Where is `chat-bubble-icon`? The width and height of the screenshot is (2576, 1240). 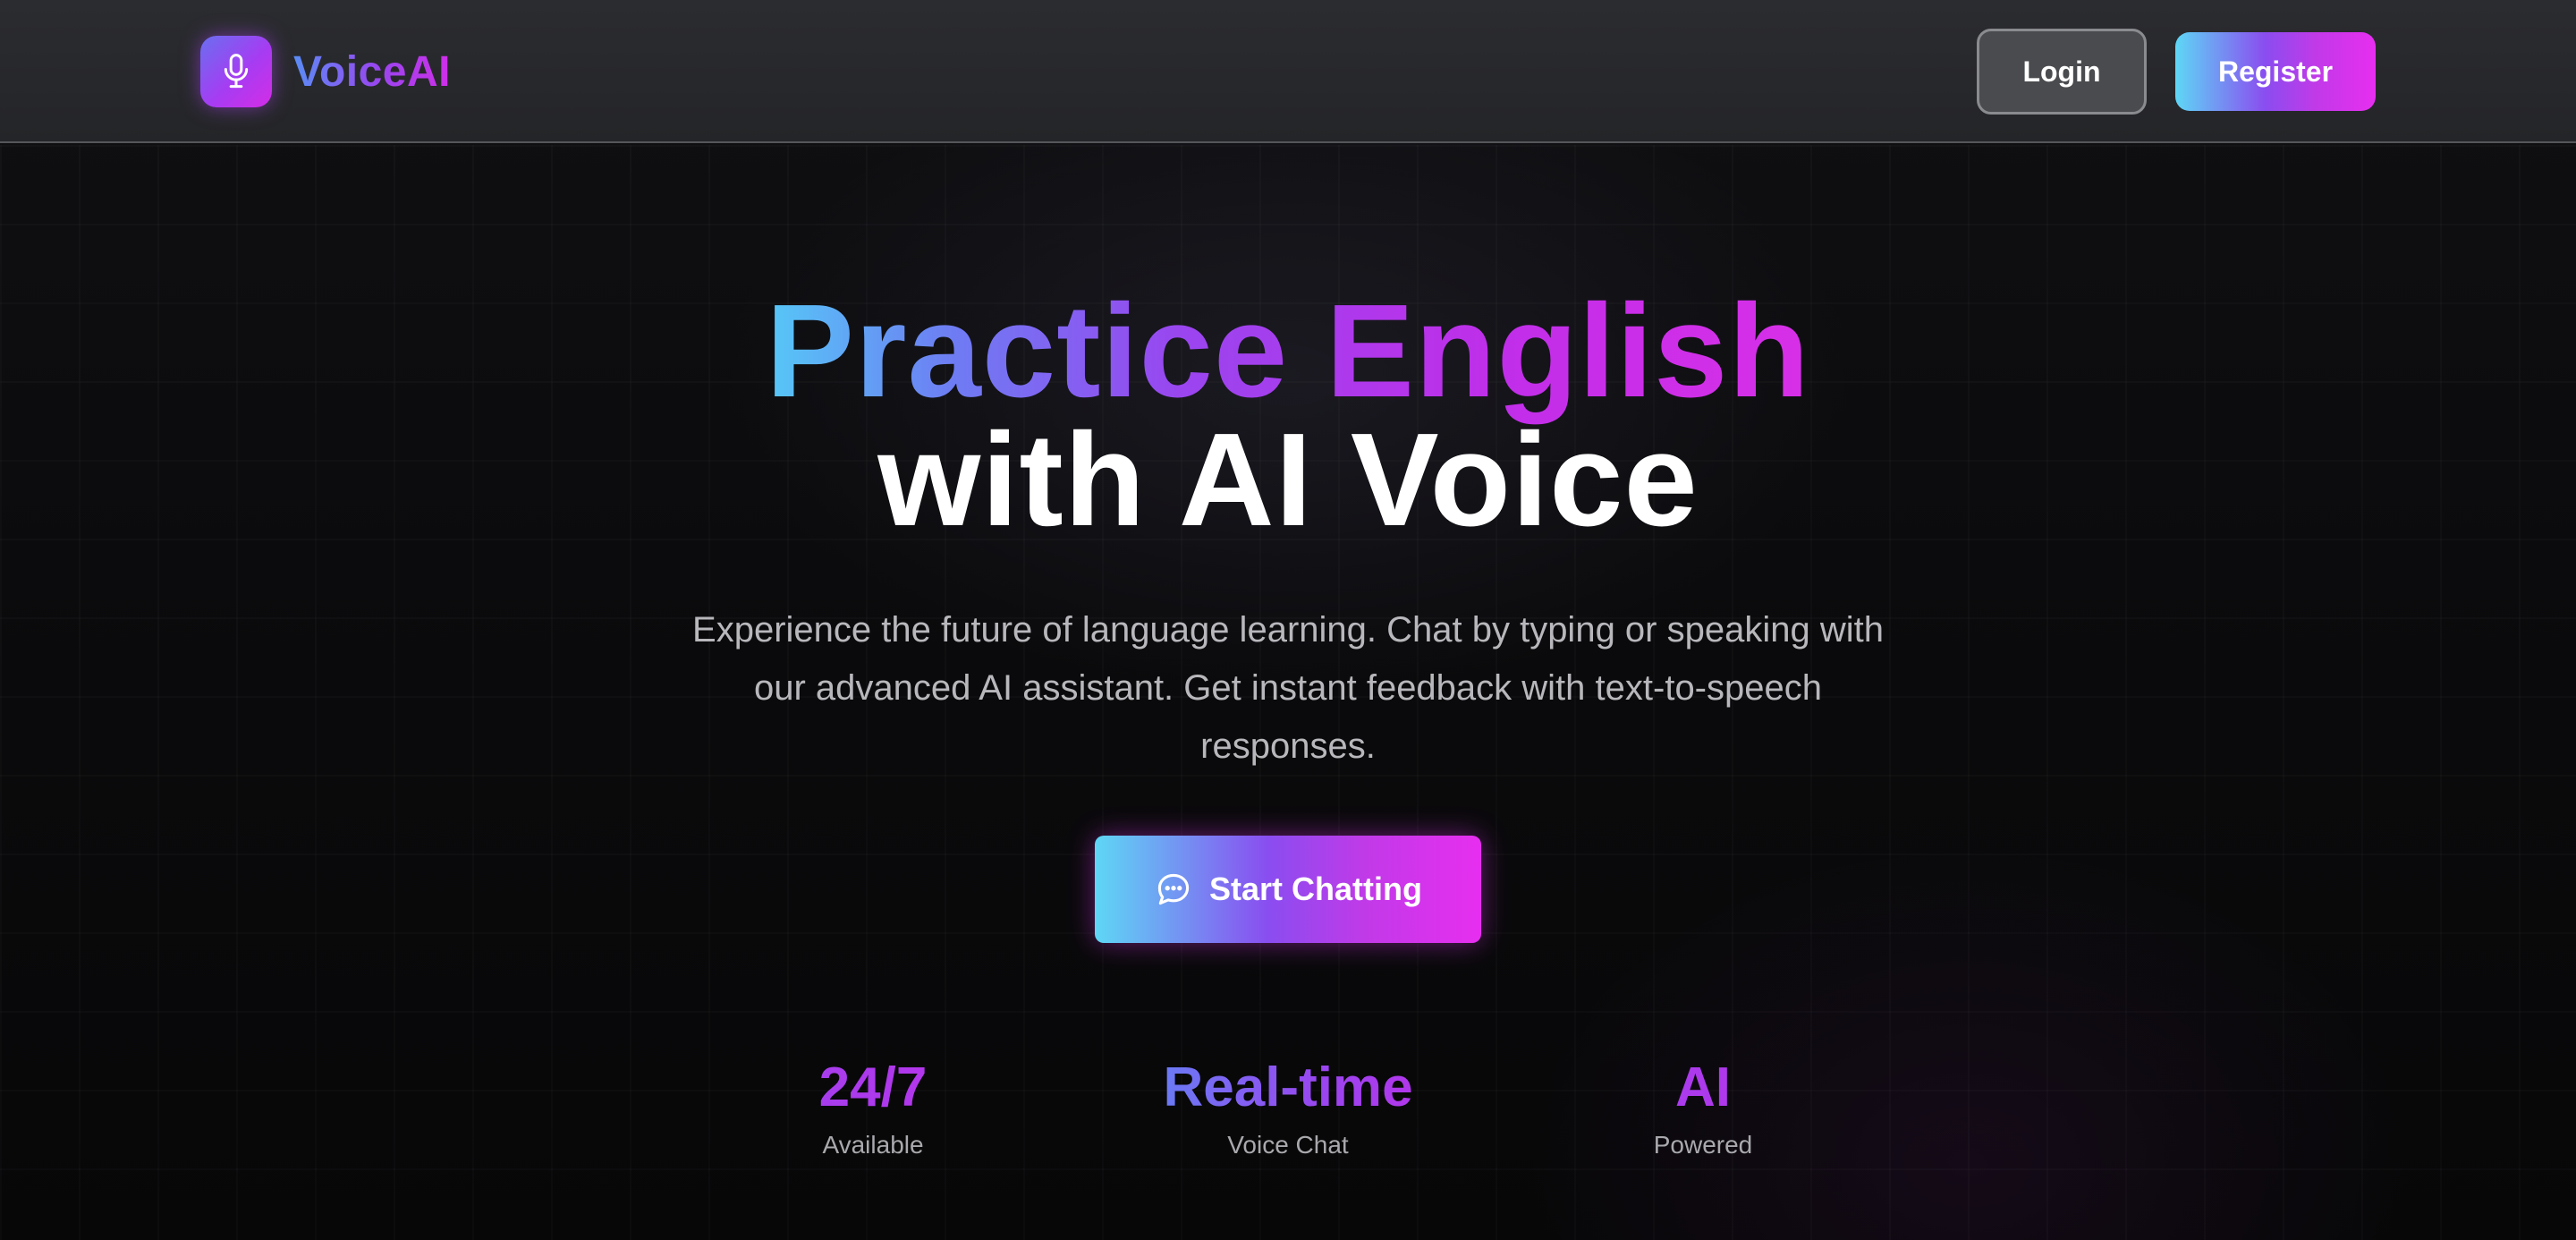 chat-bubble-icon is located at coordinates (1173, 889).